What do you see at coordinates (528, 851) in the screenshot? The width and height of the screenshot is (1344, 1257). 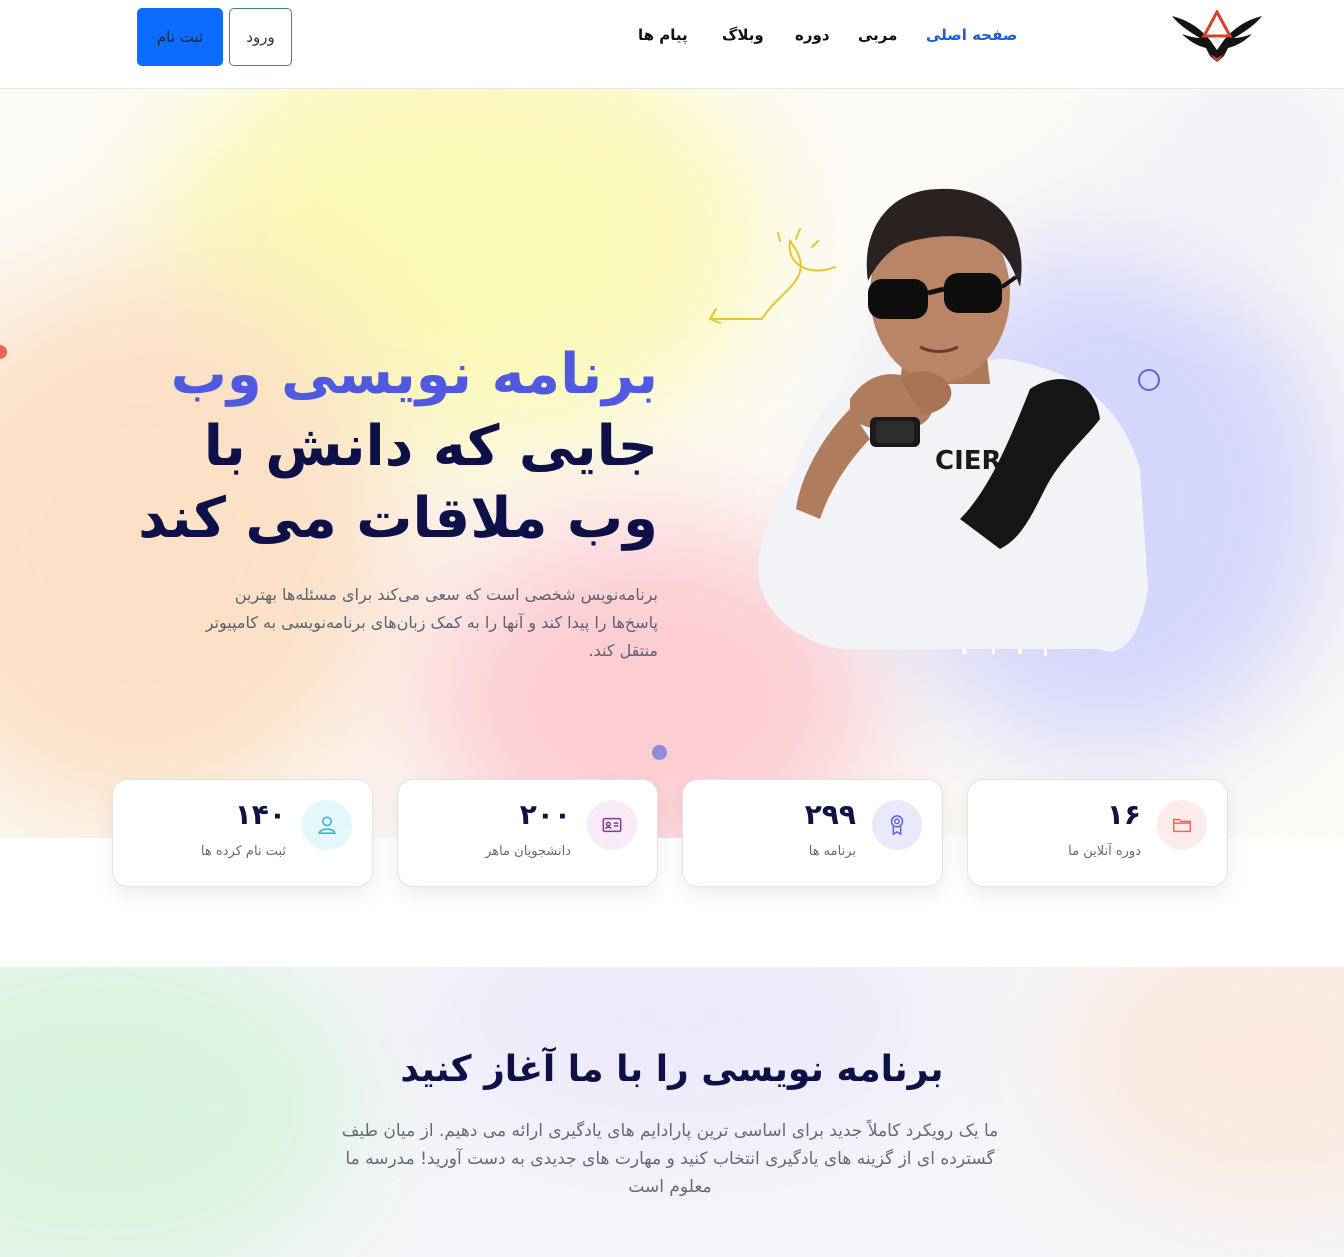 I see `stat-label: دانشجویان ماهر` at bounding box center [528, 851].